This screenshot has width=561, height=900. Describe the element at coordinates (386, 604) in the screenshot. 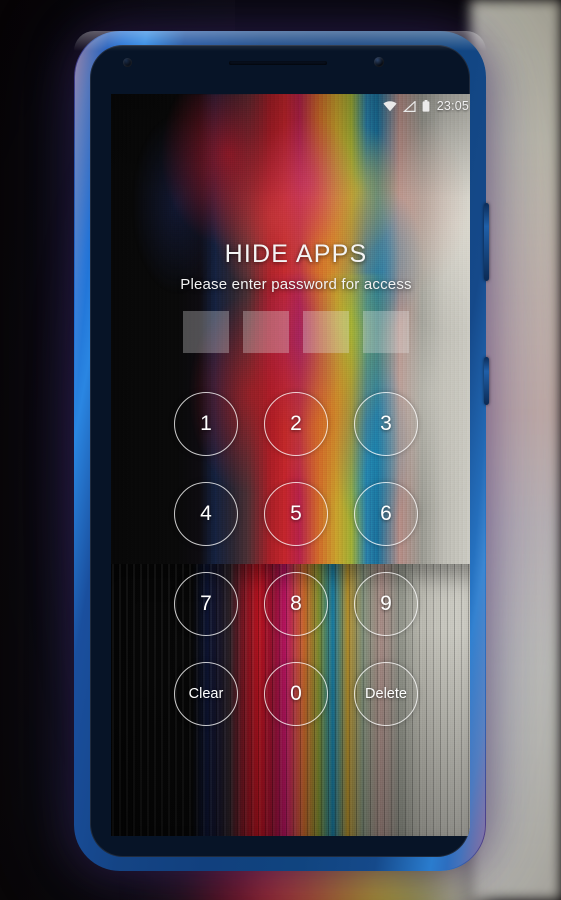

I see `key-9: 9` at that location.